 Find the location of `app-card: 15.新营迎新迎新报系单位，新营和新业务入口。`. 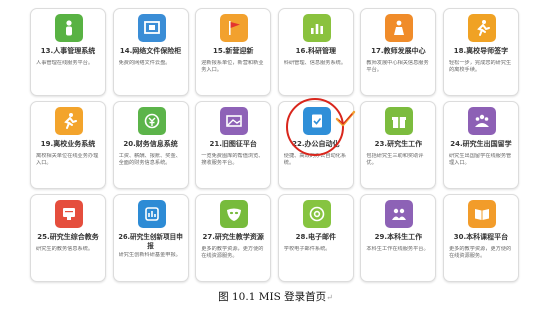

app-card: 15.新营迎新迎新报系单位，新营和新业务入口。 is located at coordinates (233, 52).